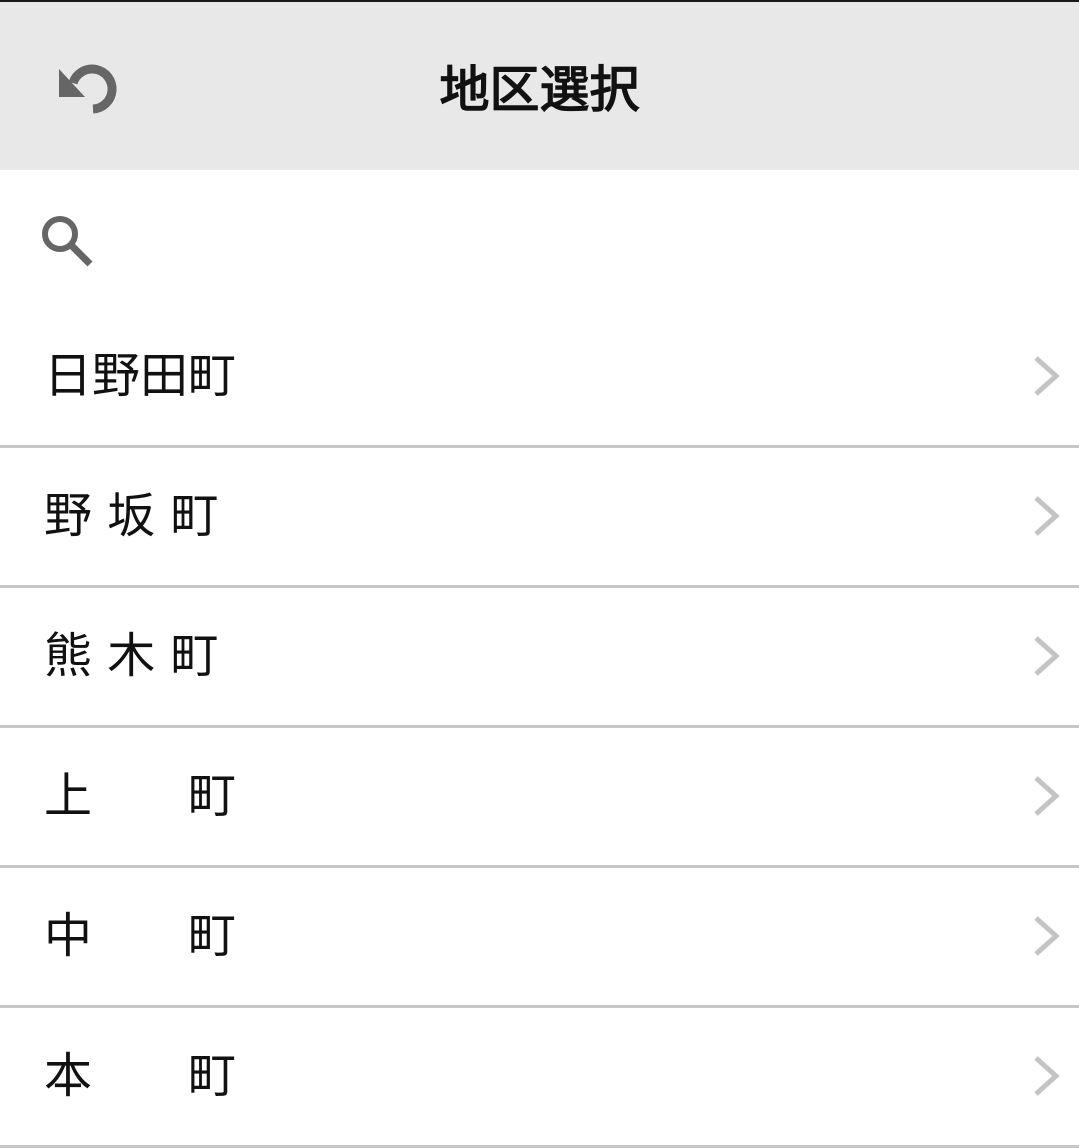 This screenshot has width=1079, height=1148. Describe the element at coordinates (140, 936) in the screenshot. I see `district-label: 中 町` at that location.